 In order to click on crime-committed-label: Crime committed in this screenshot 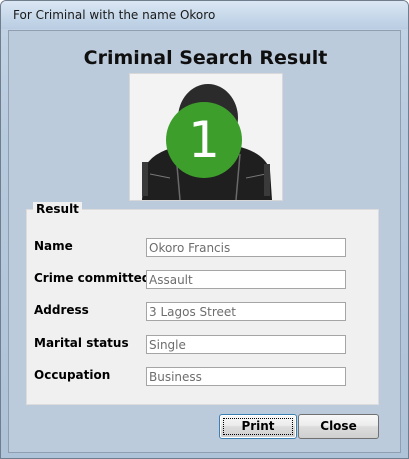, I will do `click(92, 278)`.